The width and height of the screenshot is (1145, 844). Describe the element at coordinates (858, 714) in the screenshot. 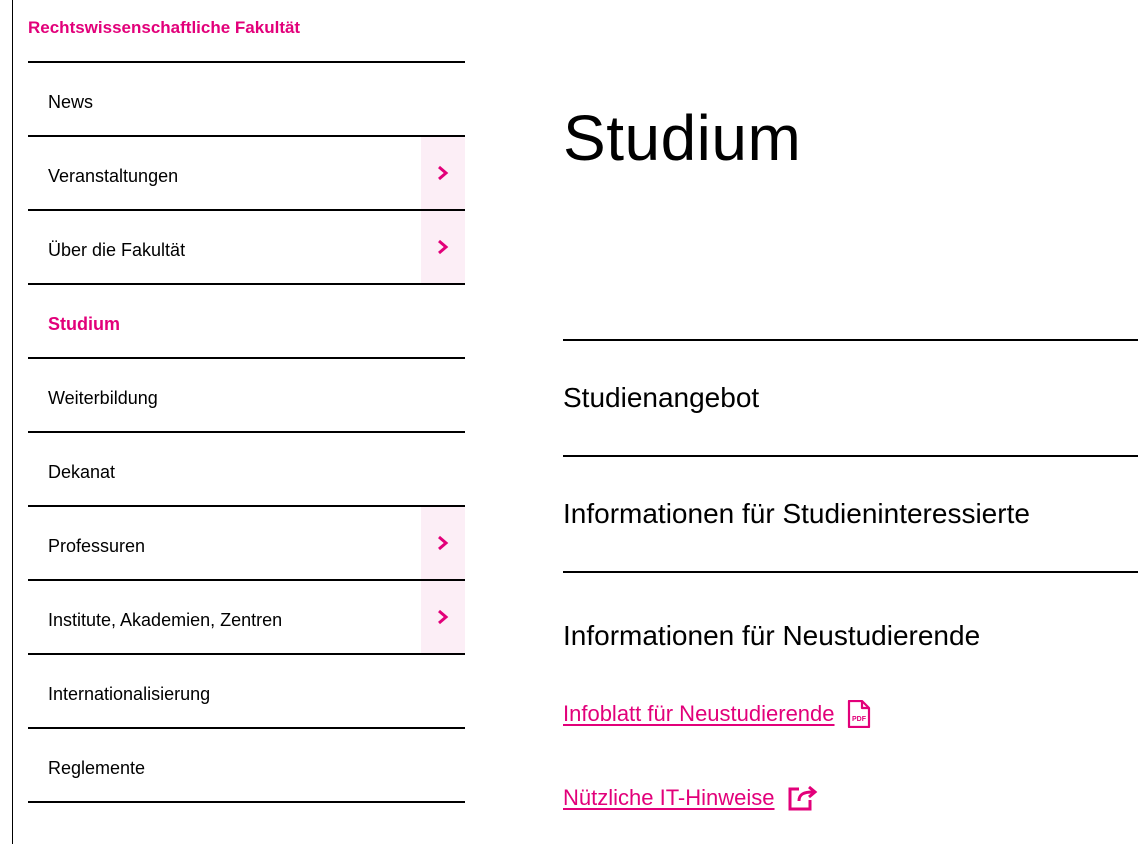

I see `pdf-icon: PDF` at that location.